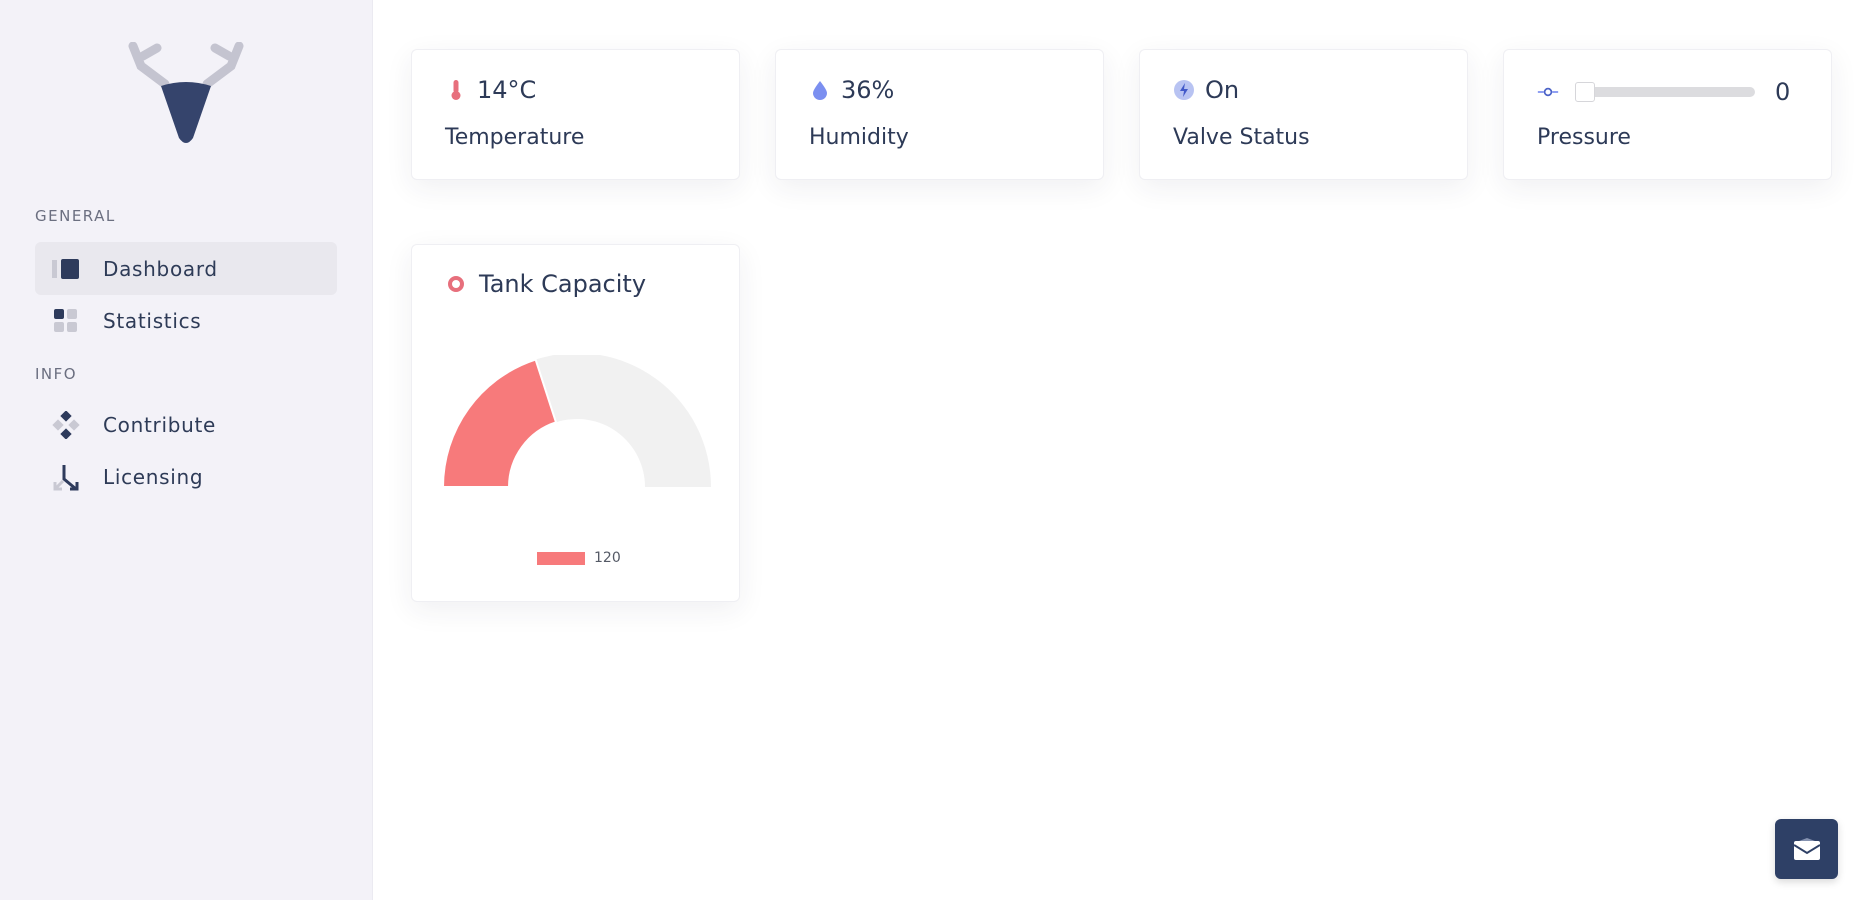 The image size is (1870, 900). Describe the element at coordinates (623, 421) in the screenshot. I see `gauge-remainder-arc` at that location.